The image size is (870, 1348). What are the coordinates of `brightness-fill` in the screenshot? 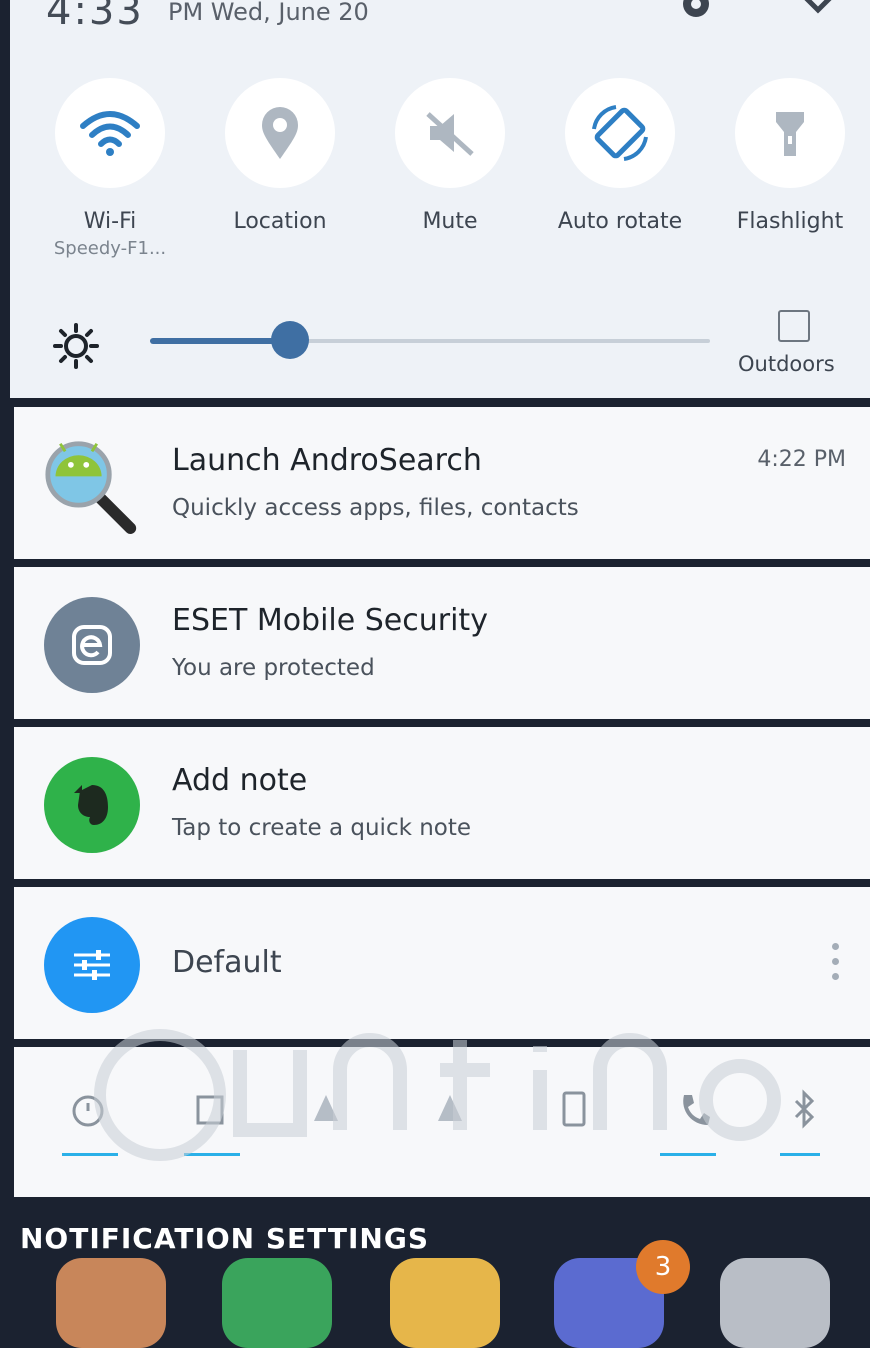 It's located at (220, 341).